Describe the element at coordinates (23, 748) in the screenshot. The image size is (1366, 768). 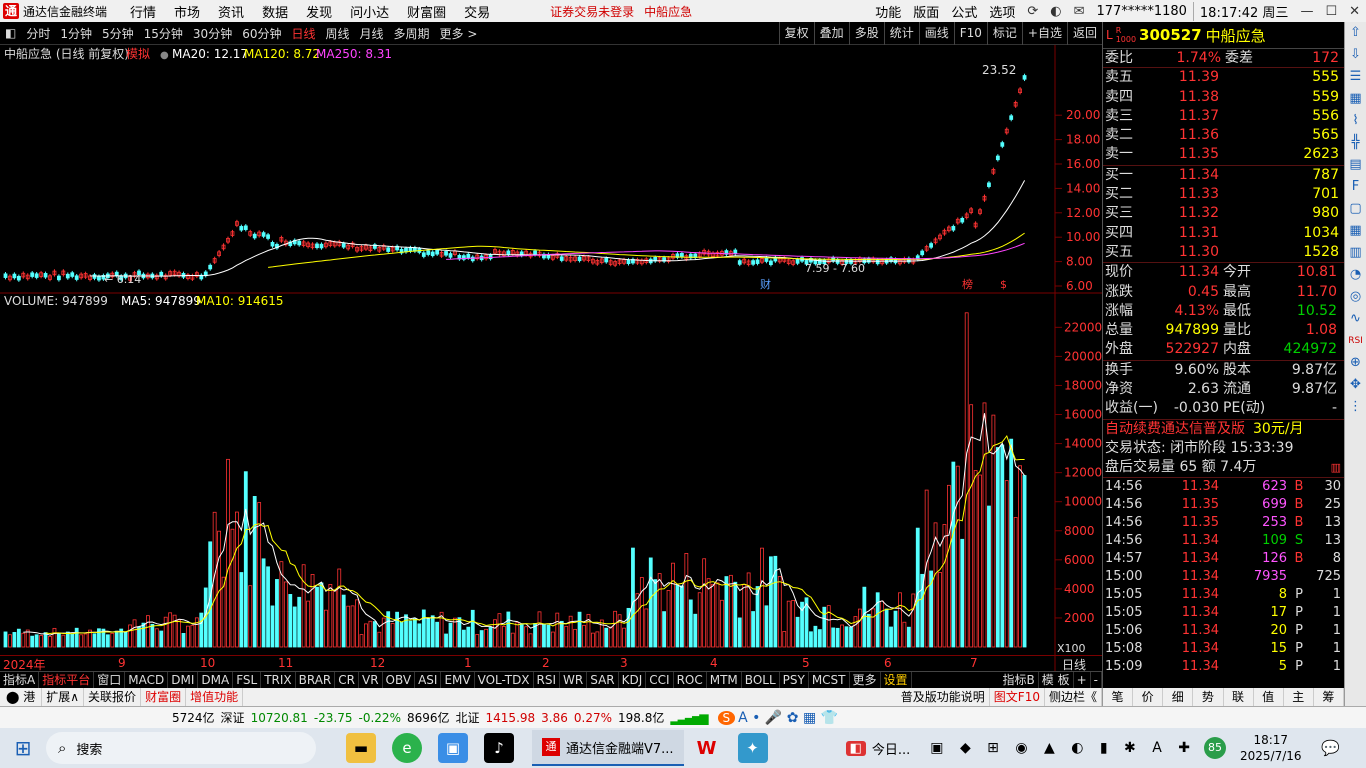
I see `windows-start-icon: ⊞` at that location.